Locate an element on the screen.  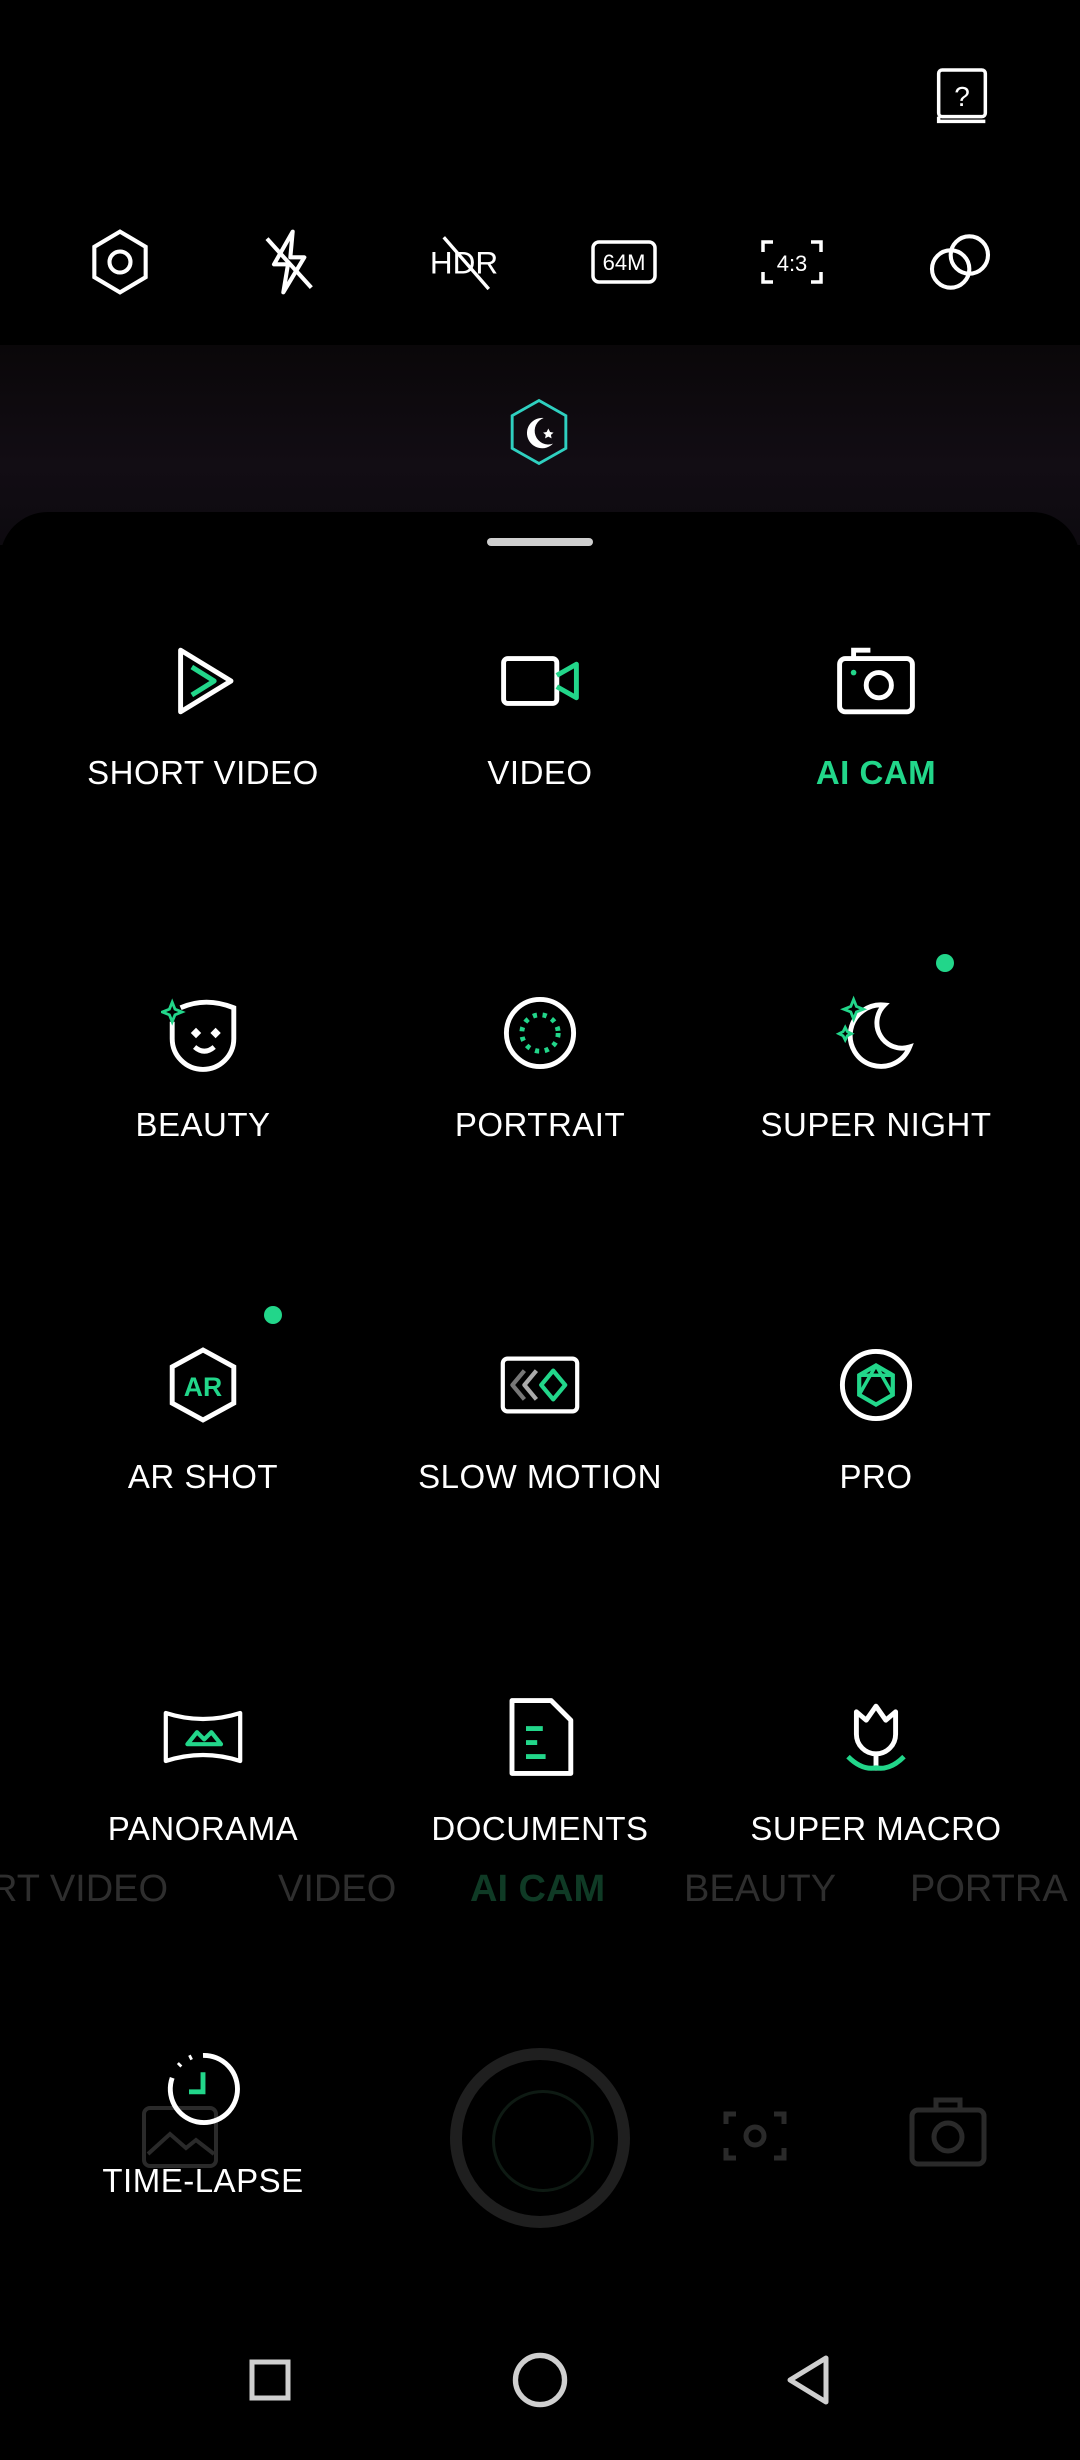
mode-label: AR SHOT is located at coordinates (203, 1476).